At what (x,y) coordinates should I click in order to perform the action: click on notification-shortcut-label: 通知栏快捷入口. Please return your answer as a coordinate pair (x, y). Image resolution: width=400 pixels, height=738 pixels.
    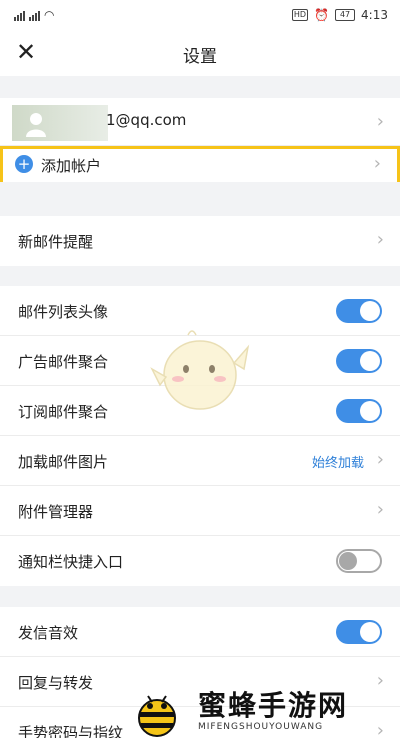
    Looking at the image, I should click on (71, 562).